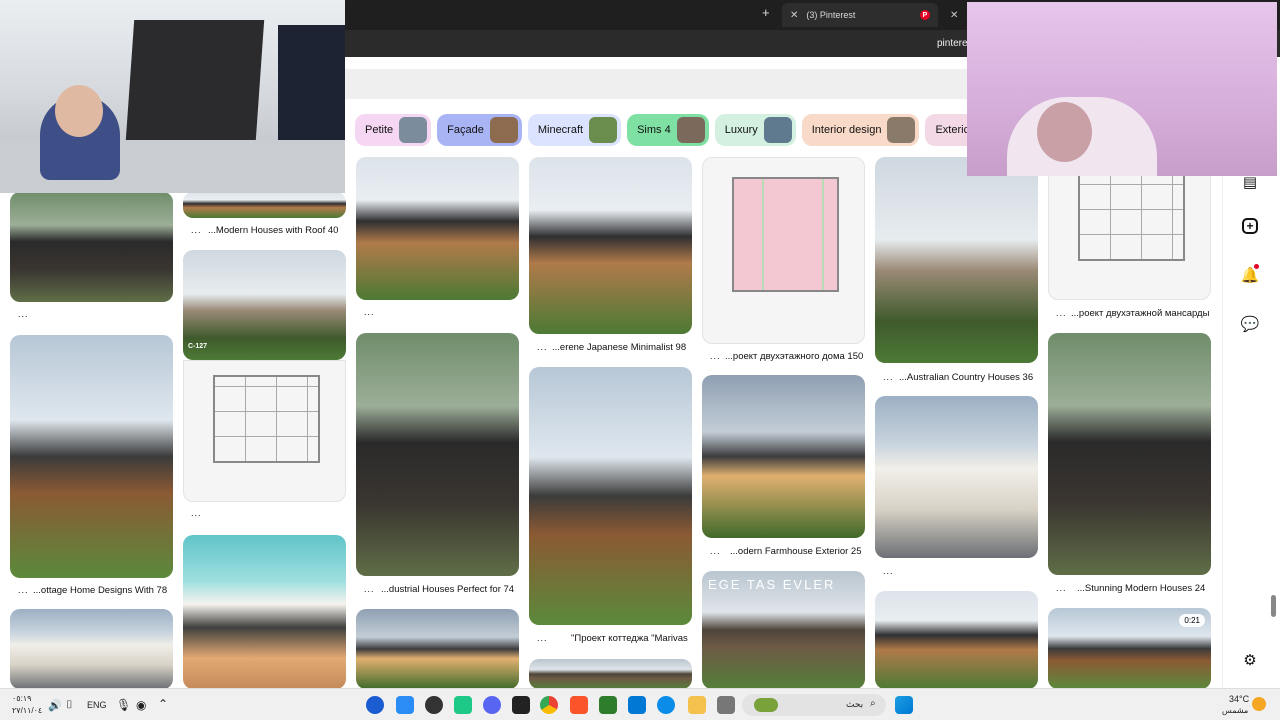 This screenshot has width=1280, height=720. I want to click on taskbar-search: بحث ⌕, so click(814, 705).